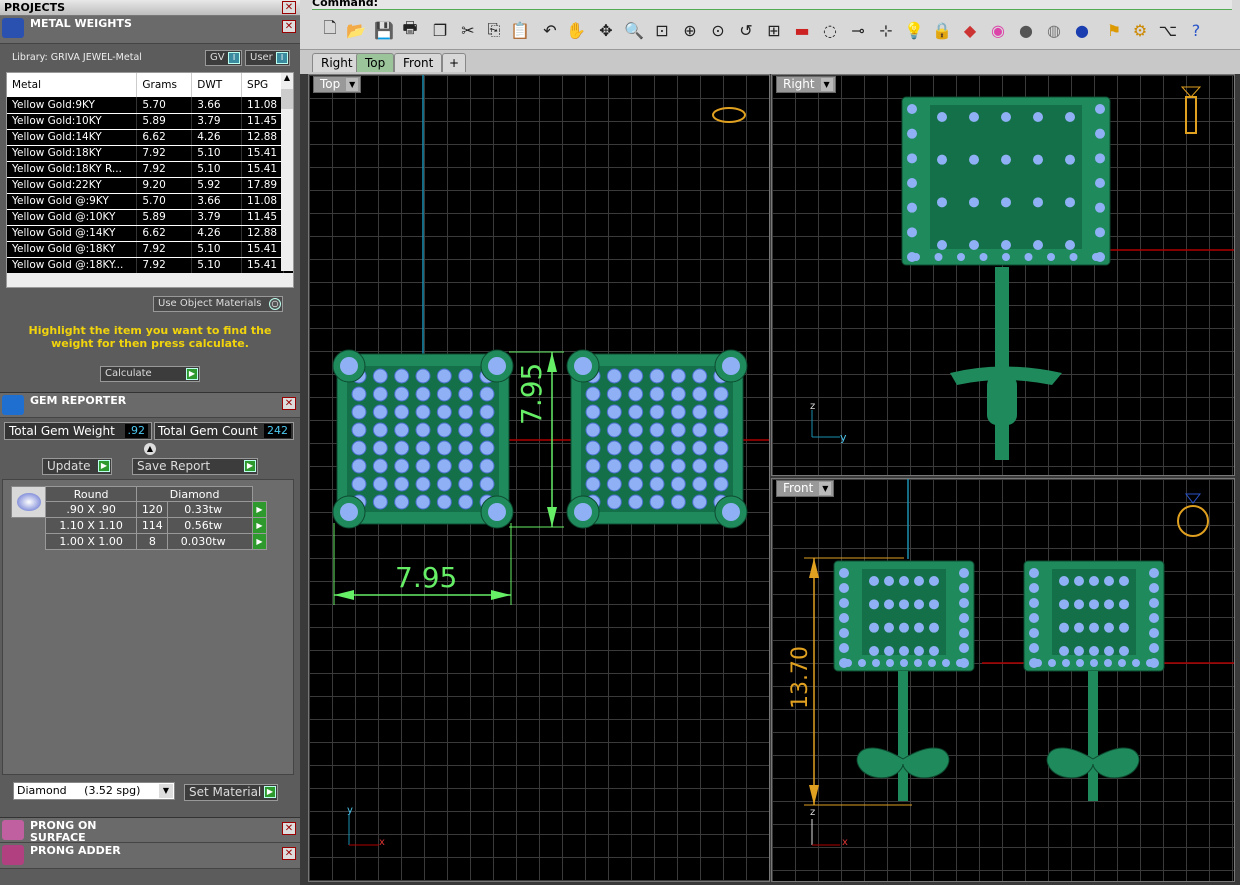 The image size is (1240, 885). I want to click on rotate-view-icon: ✥, so click(606, 30).